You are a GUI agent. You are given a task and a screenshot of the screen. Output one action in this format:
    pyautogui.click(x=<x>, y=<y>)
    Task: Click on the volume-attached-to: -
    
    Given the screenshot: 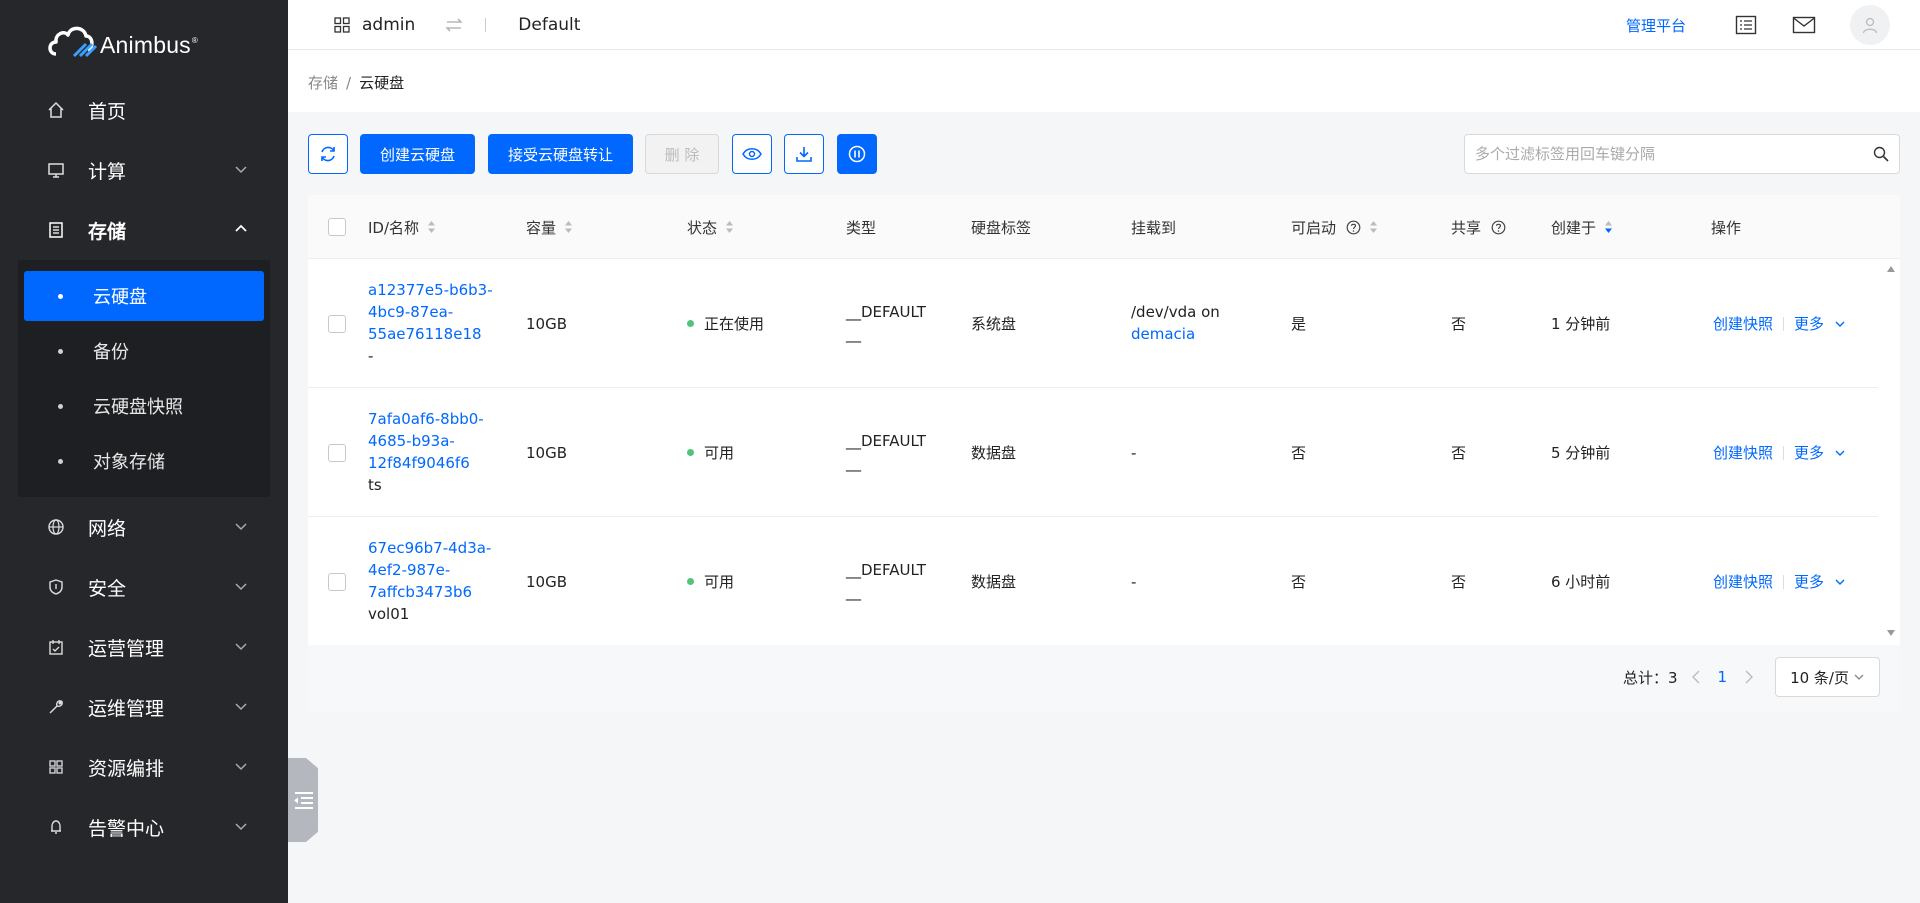 What is the action you would take?
    pyautogui.click(x=1134, y=452)
    